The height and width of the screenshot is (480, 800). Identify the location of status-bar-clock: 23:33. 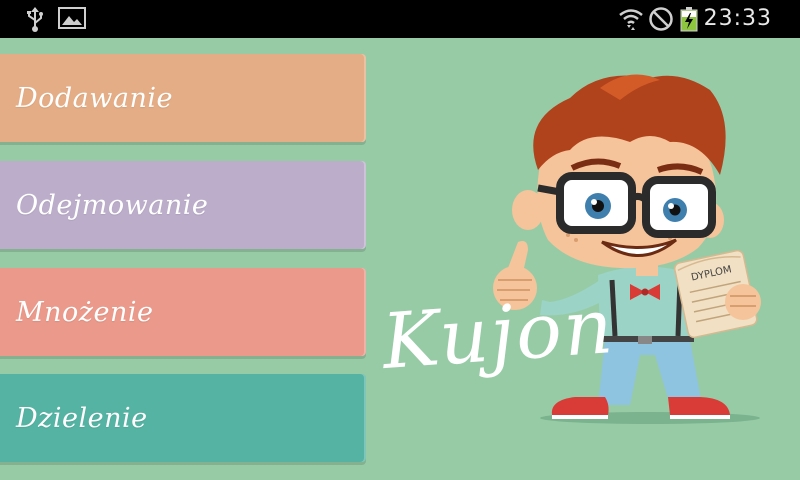
(737, 18).